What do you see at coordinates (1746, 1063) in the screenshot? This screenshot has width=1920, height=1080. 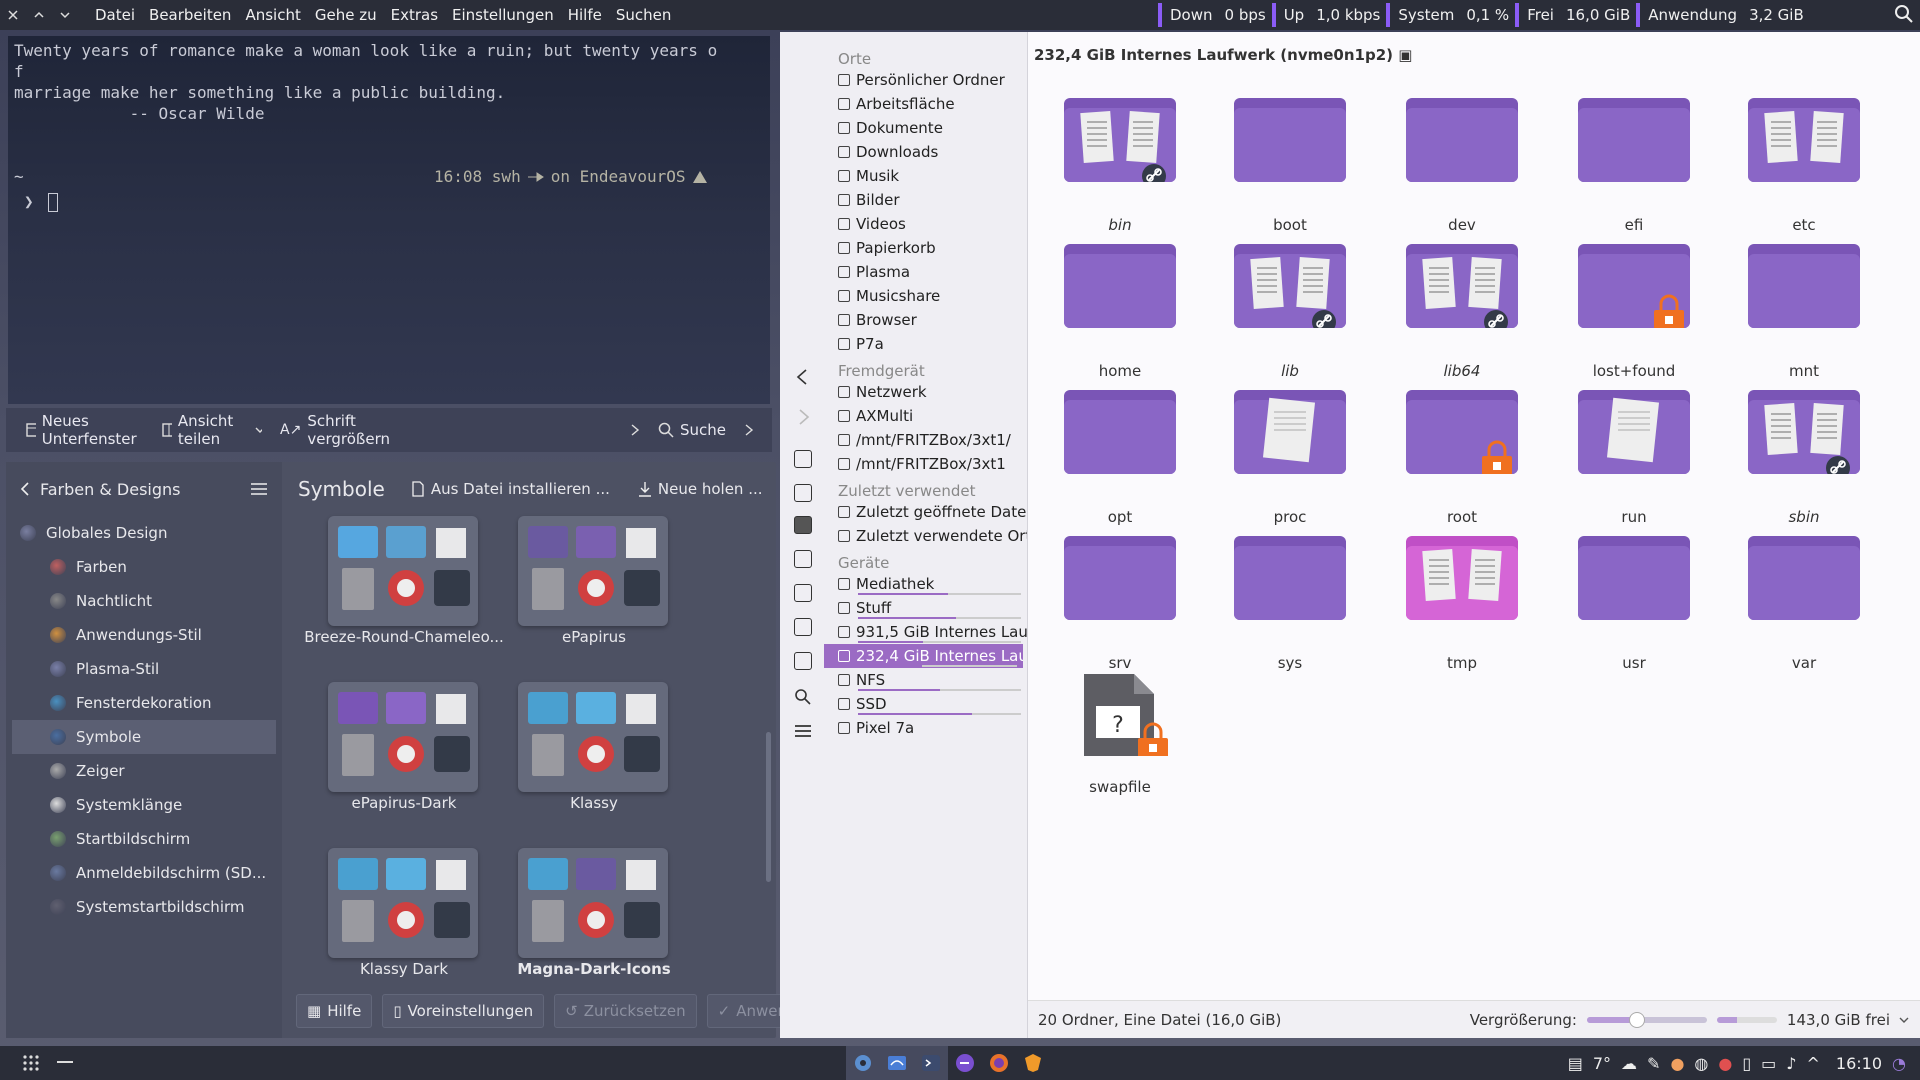 I see `clipboard-icon: ▯` at bounding box center [1746, 1063].